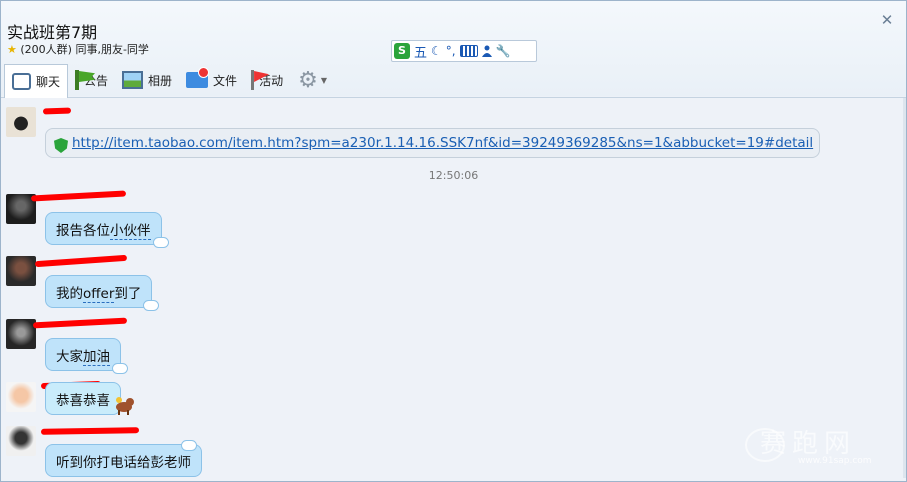 This screenshot has height=482, width=907. I want to click on scrollbar, so click(904, 288).